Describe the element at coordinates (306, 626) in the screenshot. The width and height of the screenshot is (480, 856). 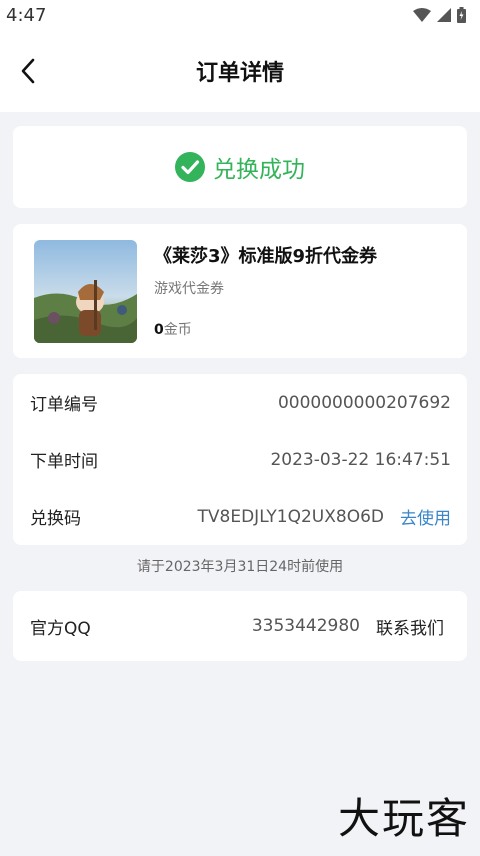
I see `official-qq-value: 3353442980` at that location.